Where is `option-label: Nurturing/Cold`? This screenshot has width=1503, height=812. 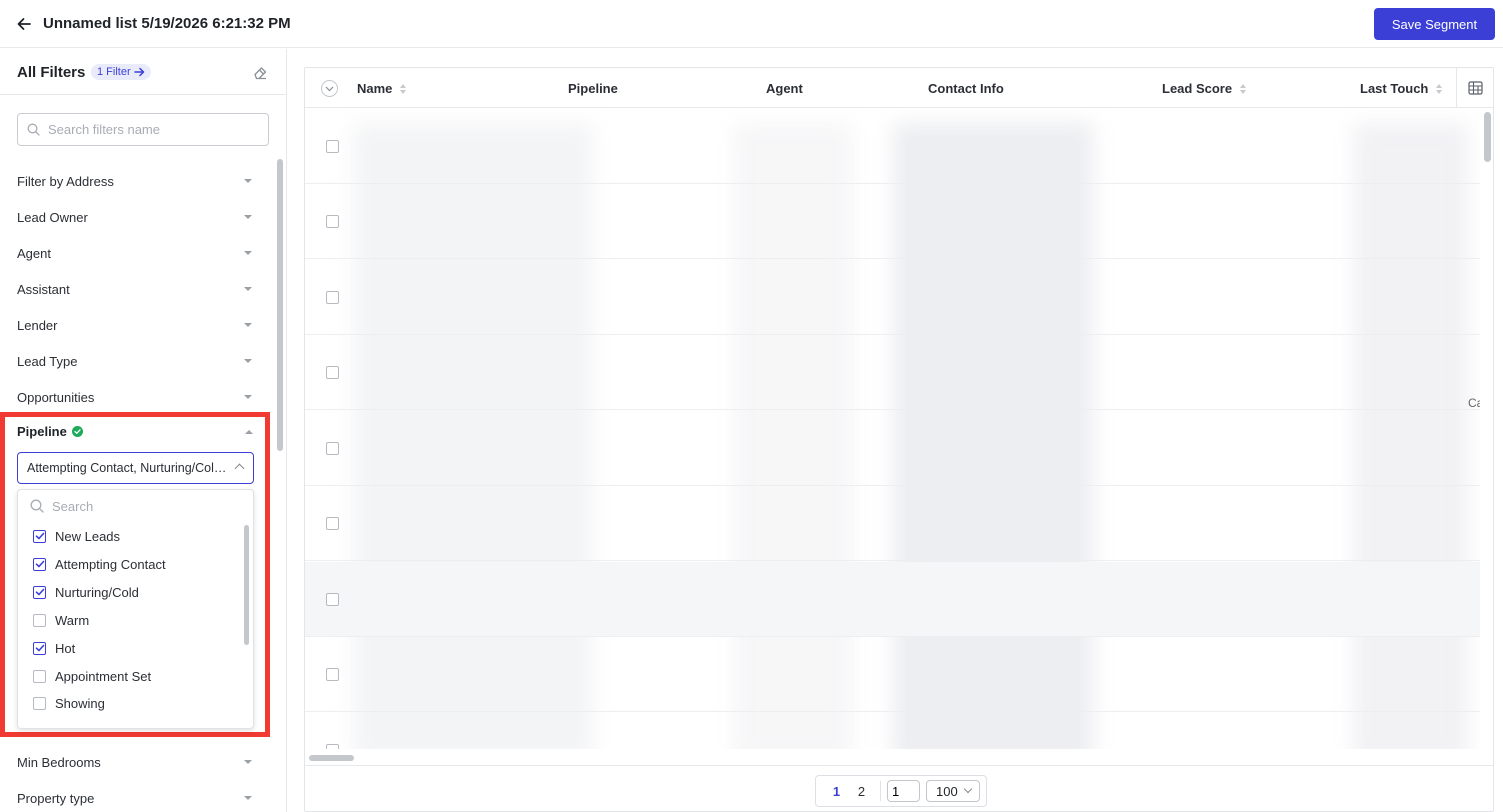
option-label: Nurturing/Cold is located at coordinates (97, 592).